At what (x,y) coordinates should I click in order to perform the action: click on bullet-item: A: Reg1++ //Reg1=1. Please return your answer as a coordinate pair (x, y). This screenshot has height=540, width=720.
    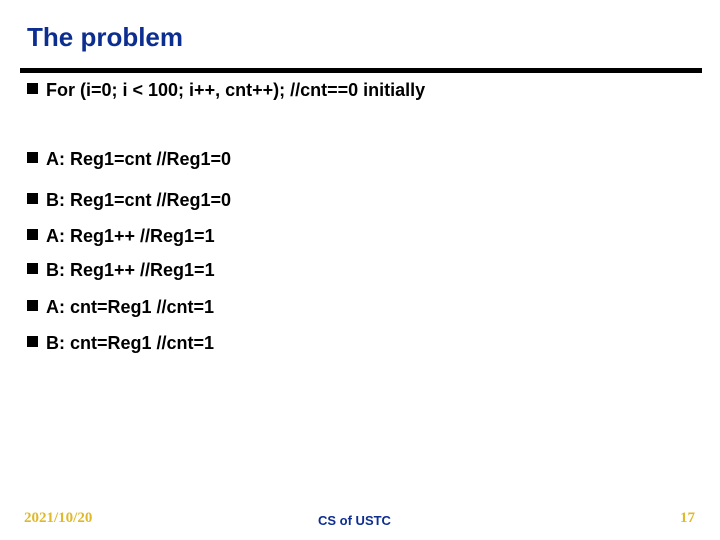
    Looking at the image, I should click on (121, 236).